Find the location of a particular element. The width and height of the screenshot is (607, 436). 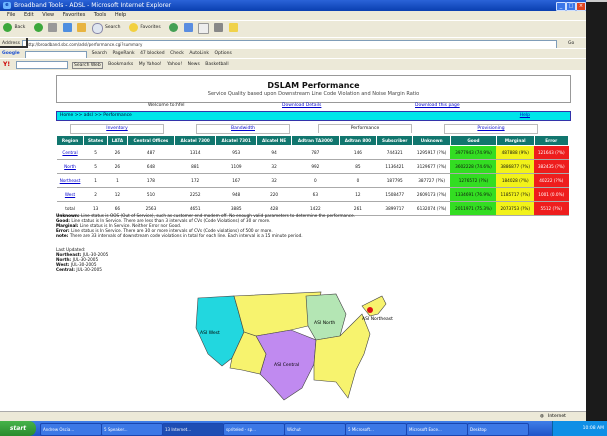

table-cell: 648 is located at coordinates (151, 166).